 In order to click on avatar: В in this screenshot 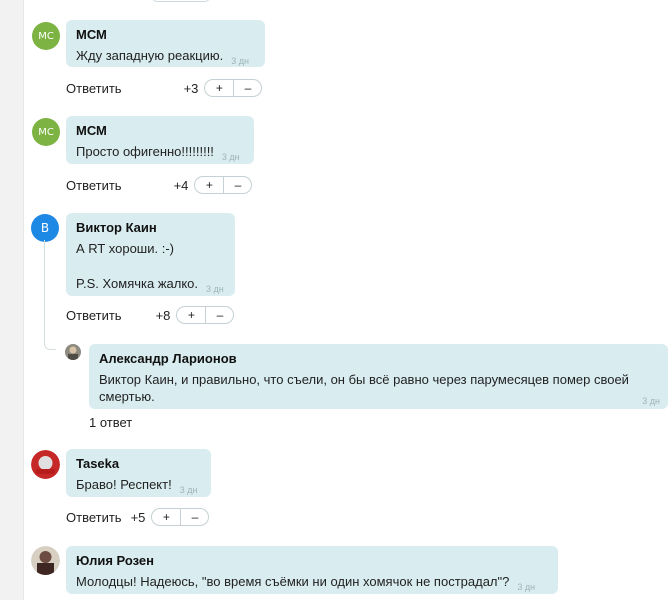, I will do `click(45, 228)`.